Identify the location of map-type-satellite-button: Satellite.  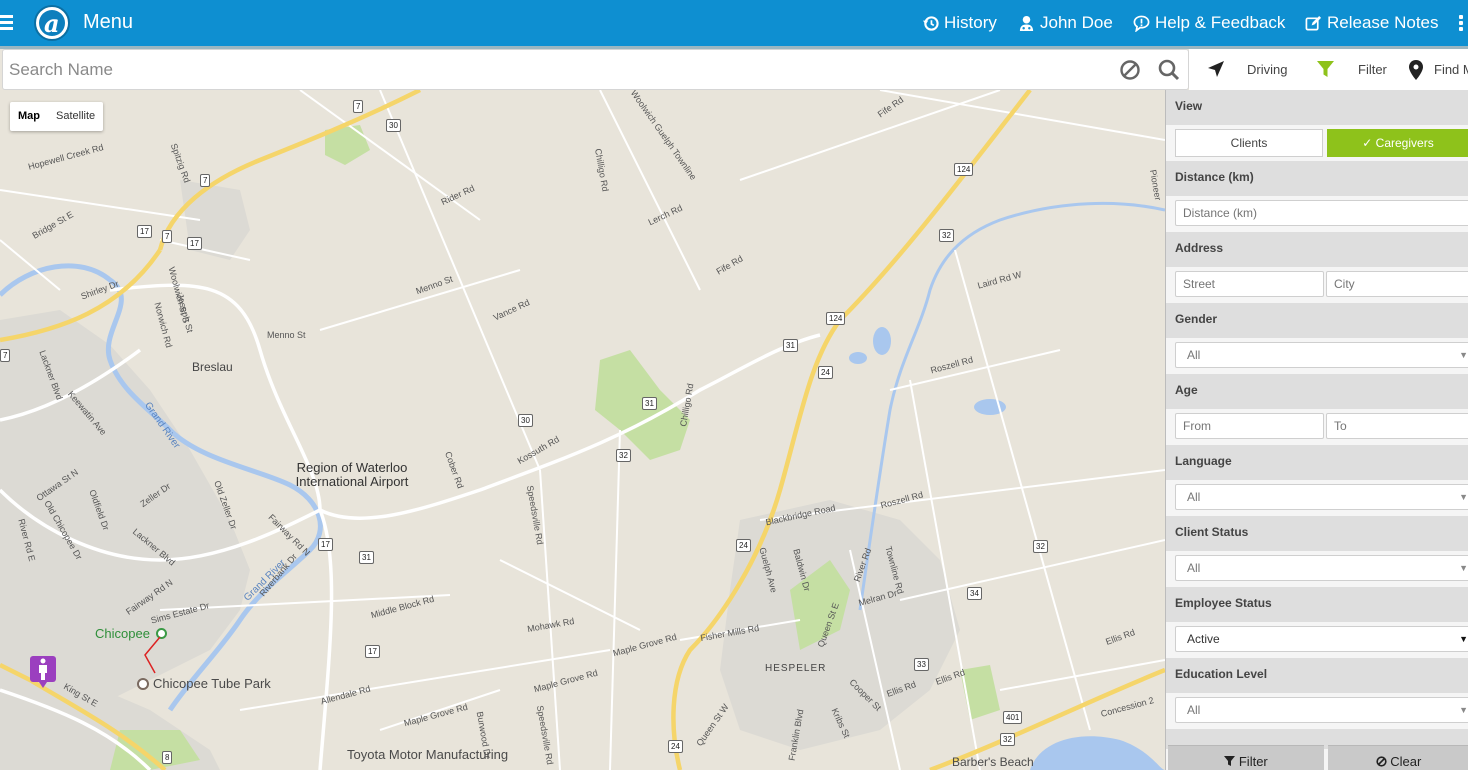
(75, 116).